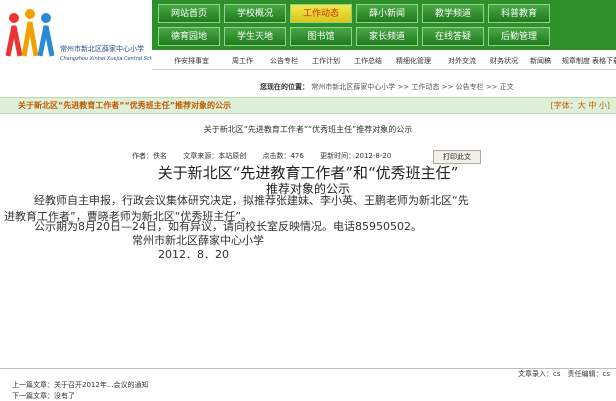 The image size is (616, 401). Describe the element at coordinates (255, 36) in the screenshot. I see `nav-students: 学生天地` at that location.